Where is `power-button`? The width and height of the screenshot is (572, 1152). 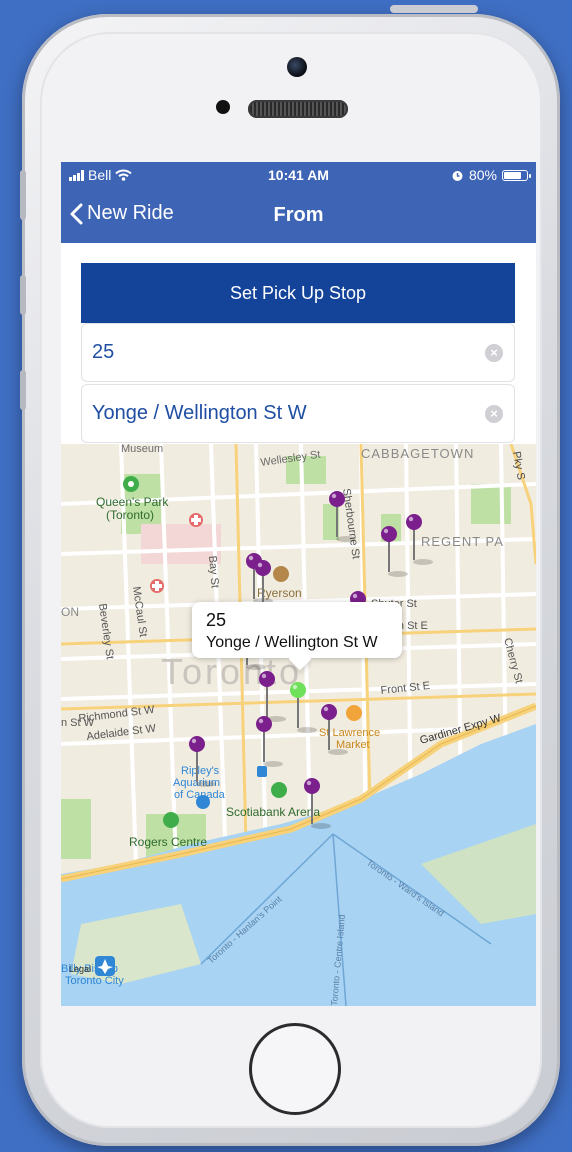 power-button is located at coordinates (434, 9).